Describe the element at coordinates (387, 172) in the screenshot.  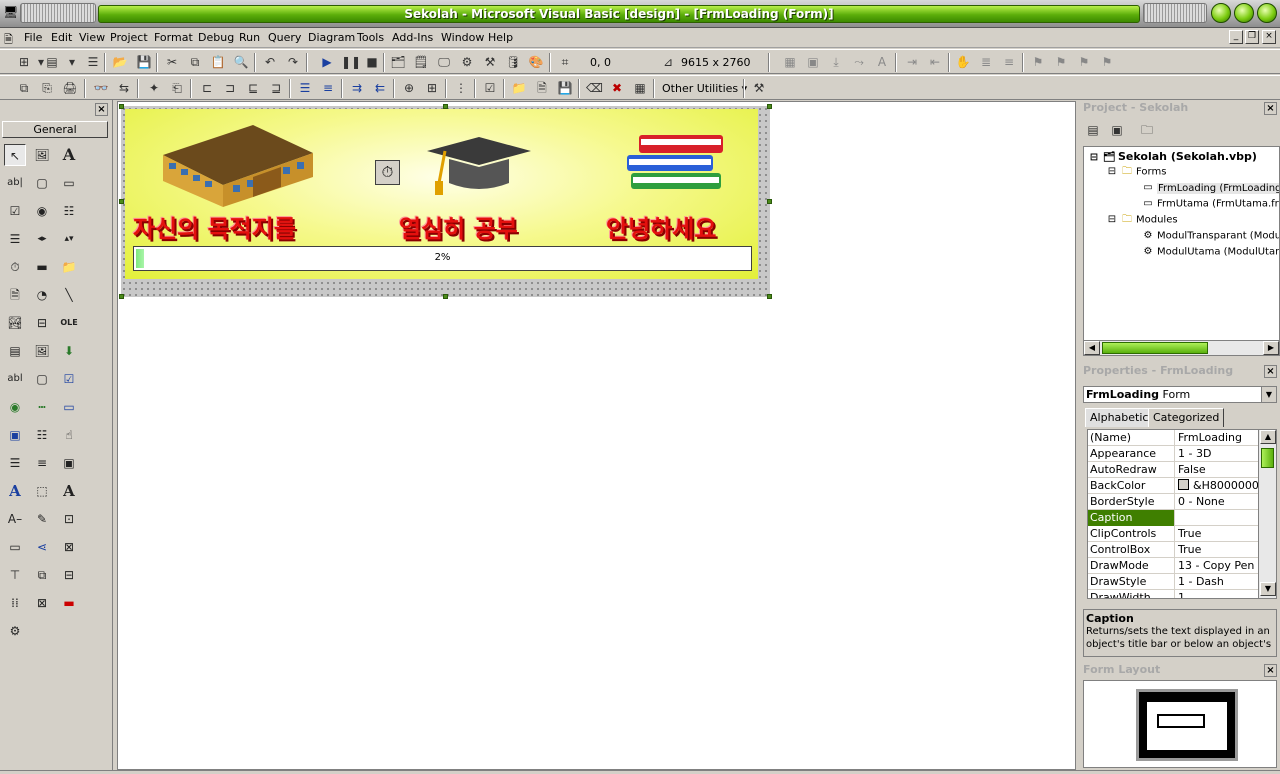
I see `timer-control-icon: ⏱` at that location.